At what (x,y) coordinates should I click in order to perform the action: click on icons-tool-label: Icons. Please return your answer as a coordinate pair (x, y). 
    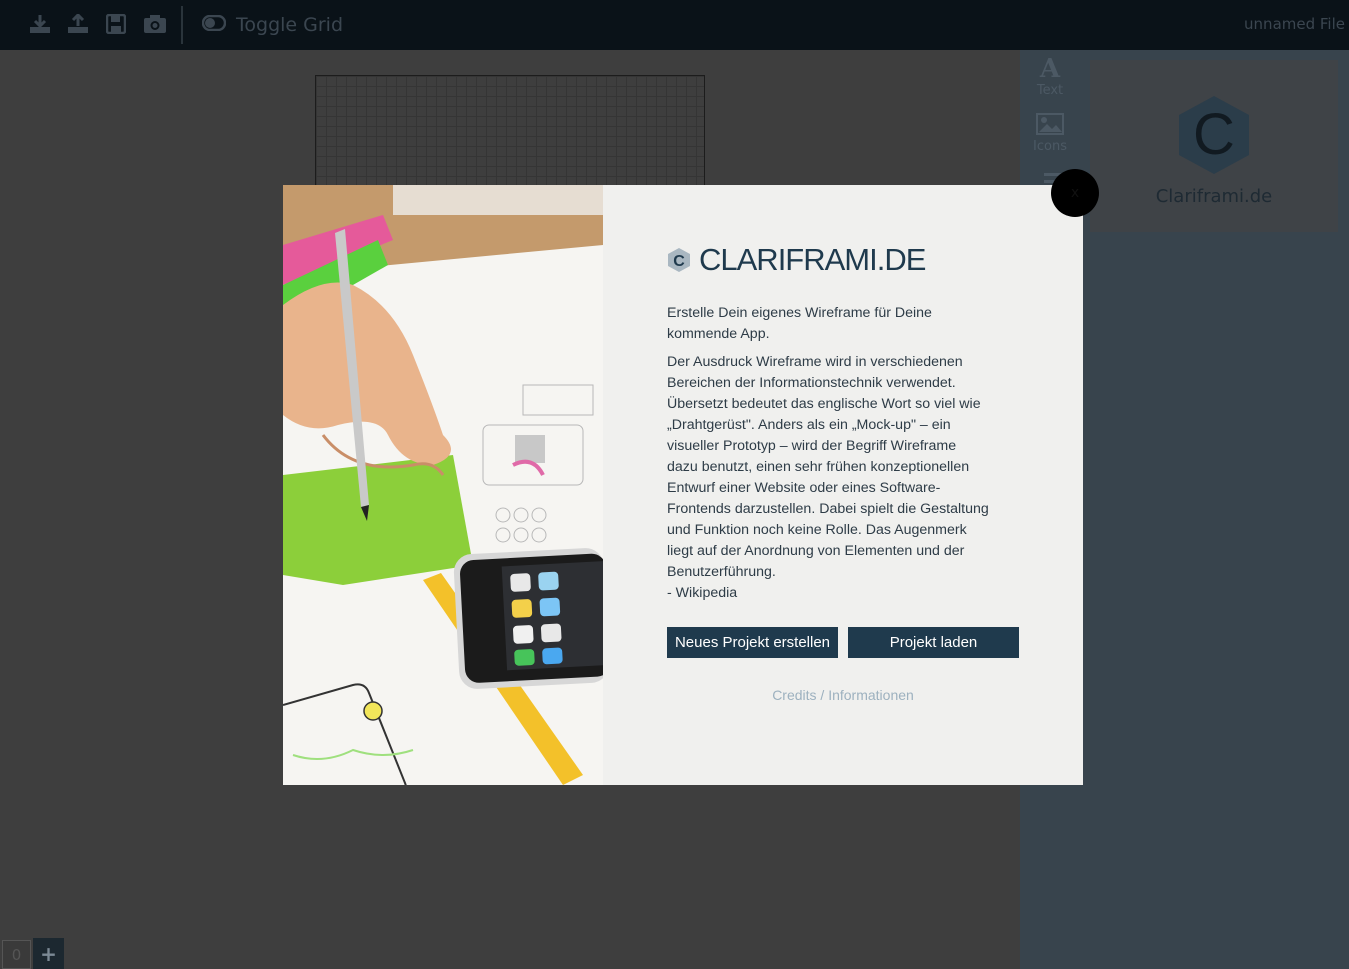
    Looking at the image, I should click on (1050, 146).